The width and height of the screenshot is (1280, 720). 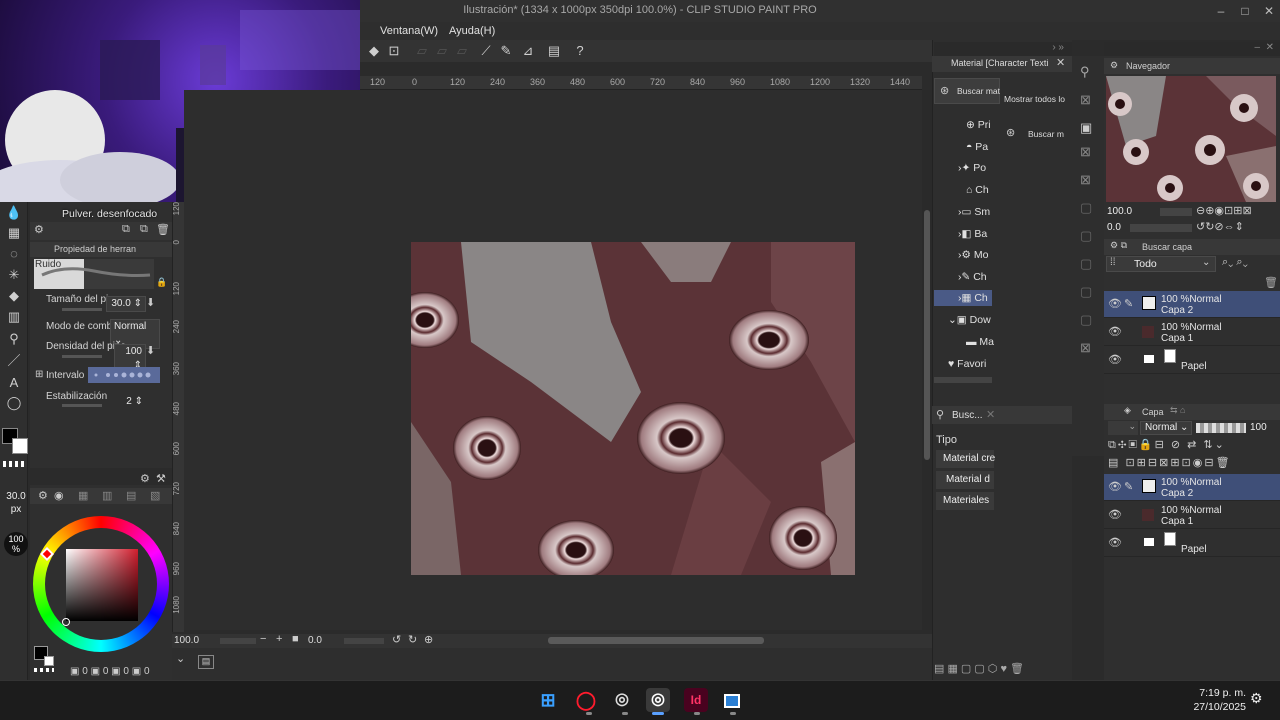 What do you see at coordinates (82, 356) in the screenshot?
I see `density-slider` at bounding box center [82, 356].